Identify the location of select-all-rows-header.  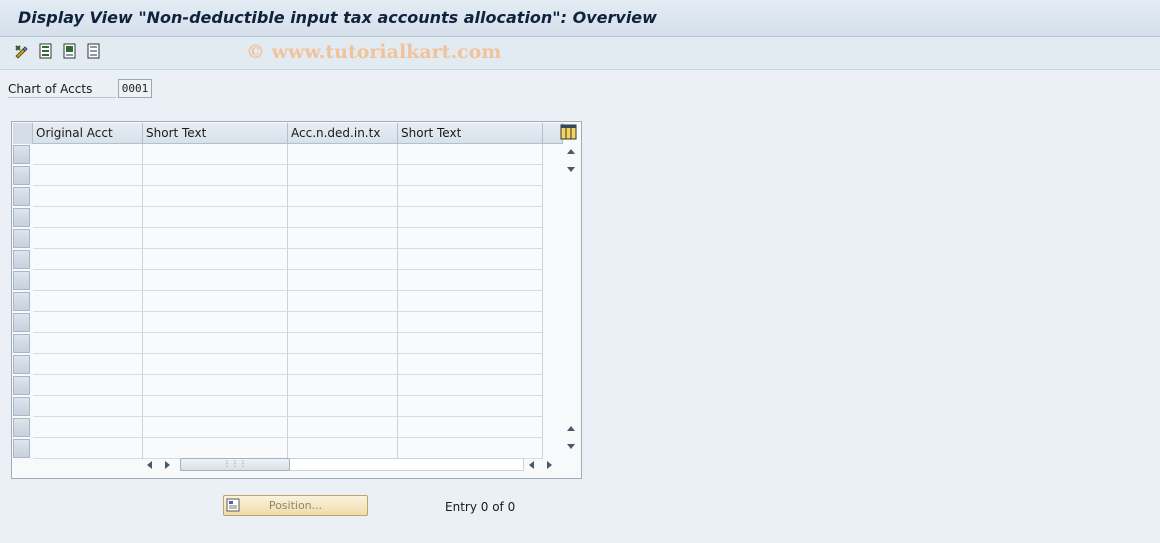
(23, 133).